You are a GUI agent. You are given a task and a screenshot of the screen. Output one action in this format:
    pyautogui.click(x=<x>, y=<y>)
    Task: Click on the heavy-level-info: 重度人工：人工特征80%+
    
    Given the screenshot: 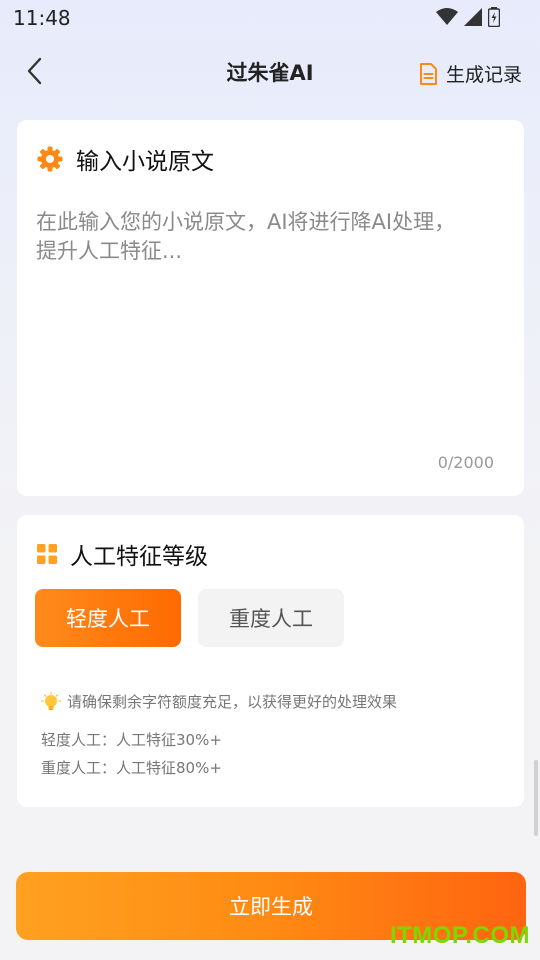 What is the action you would take?
    pyautogui.click(x=131, y=768)
    